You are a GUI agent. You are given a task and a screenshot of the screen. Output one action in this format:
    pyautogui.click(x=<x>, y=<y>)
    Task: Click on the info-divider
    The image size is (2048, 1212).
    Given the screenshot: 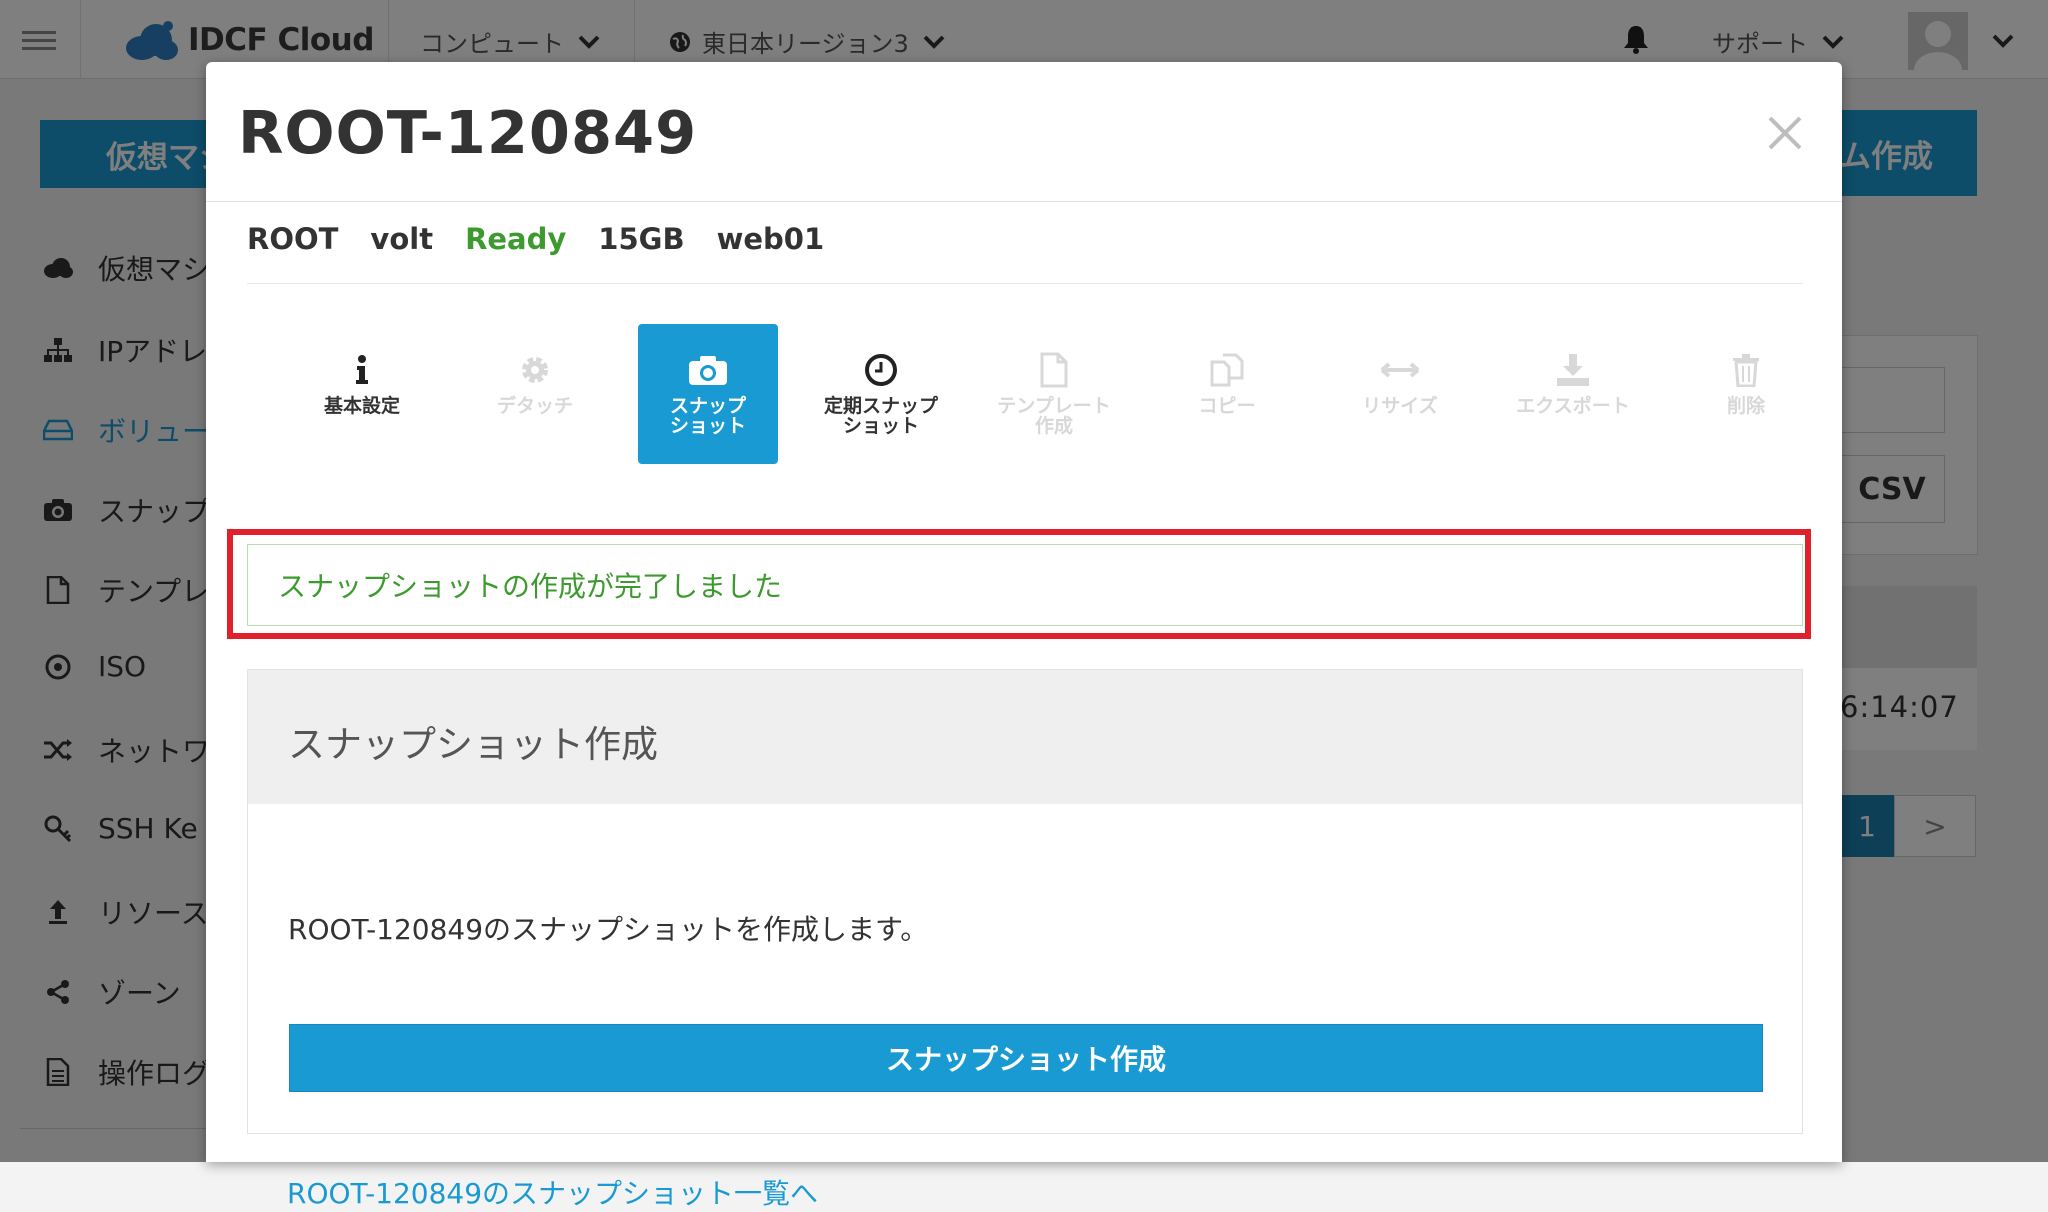 What is the action you would take?
    pyautogui.click(x=1025, y=283)
    